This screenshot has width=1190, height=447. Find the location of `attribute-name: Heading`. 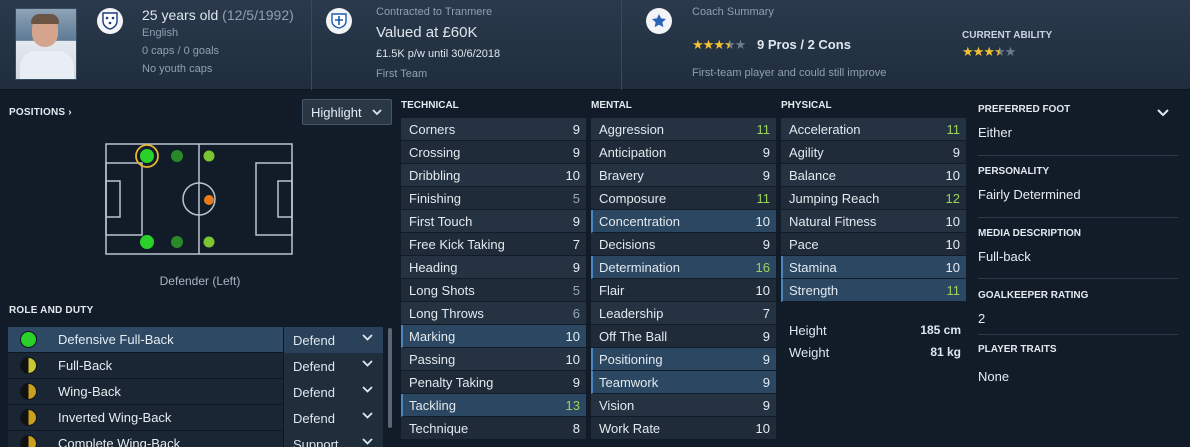

attribute-name: Heading is located at coordinates (433, 267).